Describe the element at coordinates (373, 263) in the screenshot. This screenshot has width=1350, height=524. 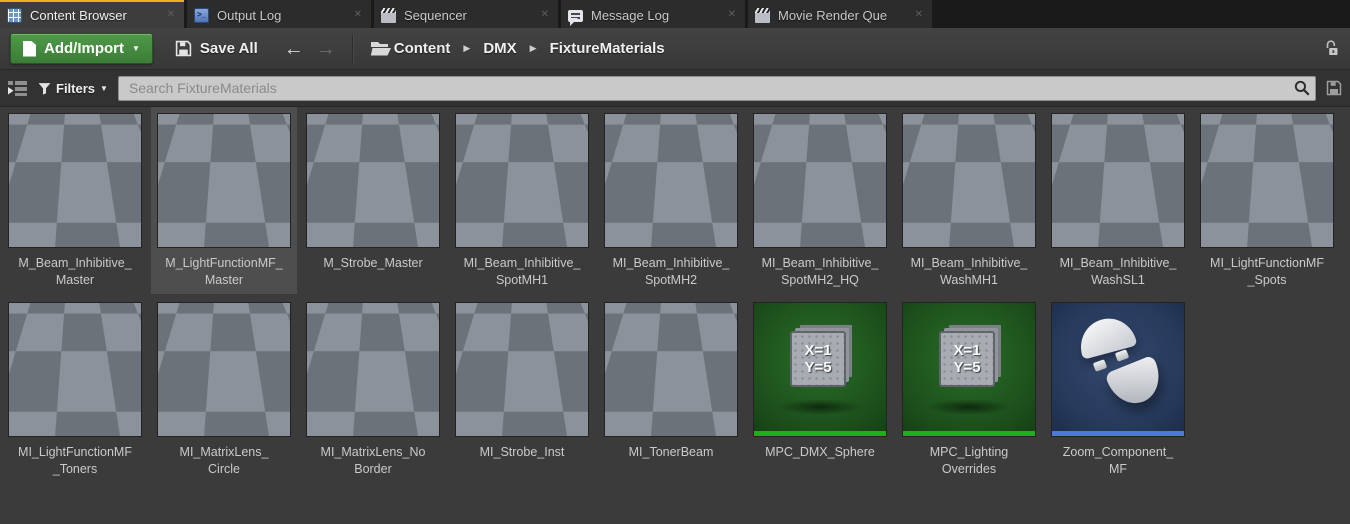
I see `asset-name-label: M_Strobe_Master` at that location.